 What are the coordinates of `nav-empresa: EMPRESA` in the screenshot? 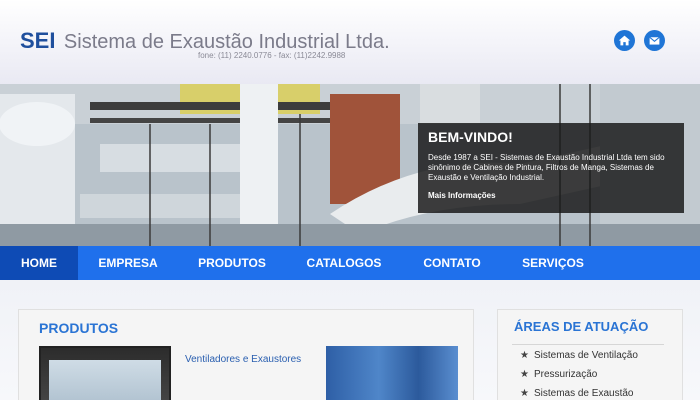 It's located at (128, 263).